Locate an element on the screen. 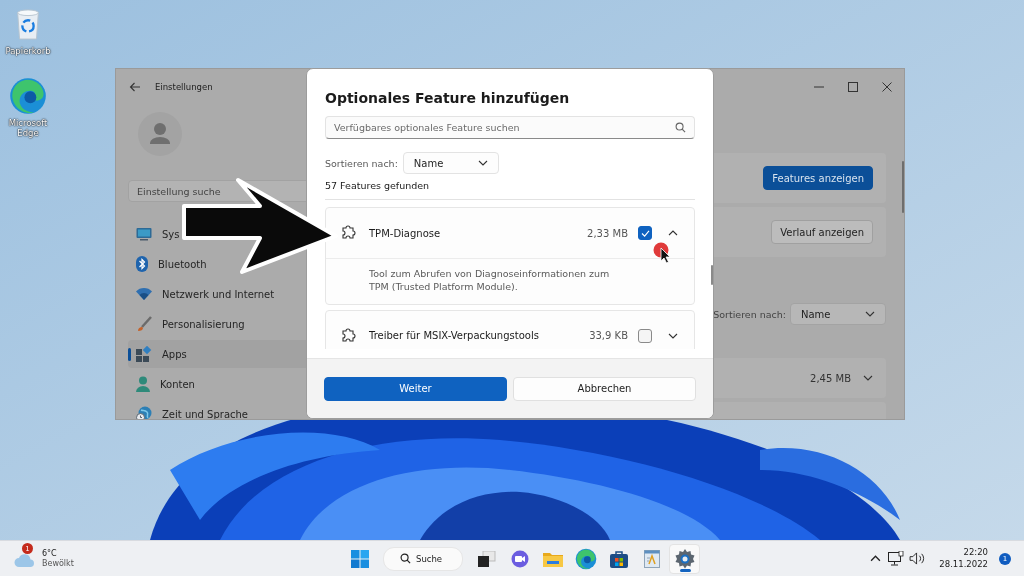  nav-label: Zeit und Sprache is located at coordinates (205, 413).